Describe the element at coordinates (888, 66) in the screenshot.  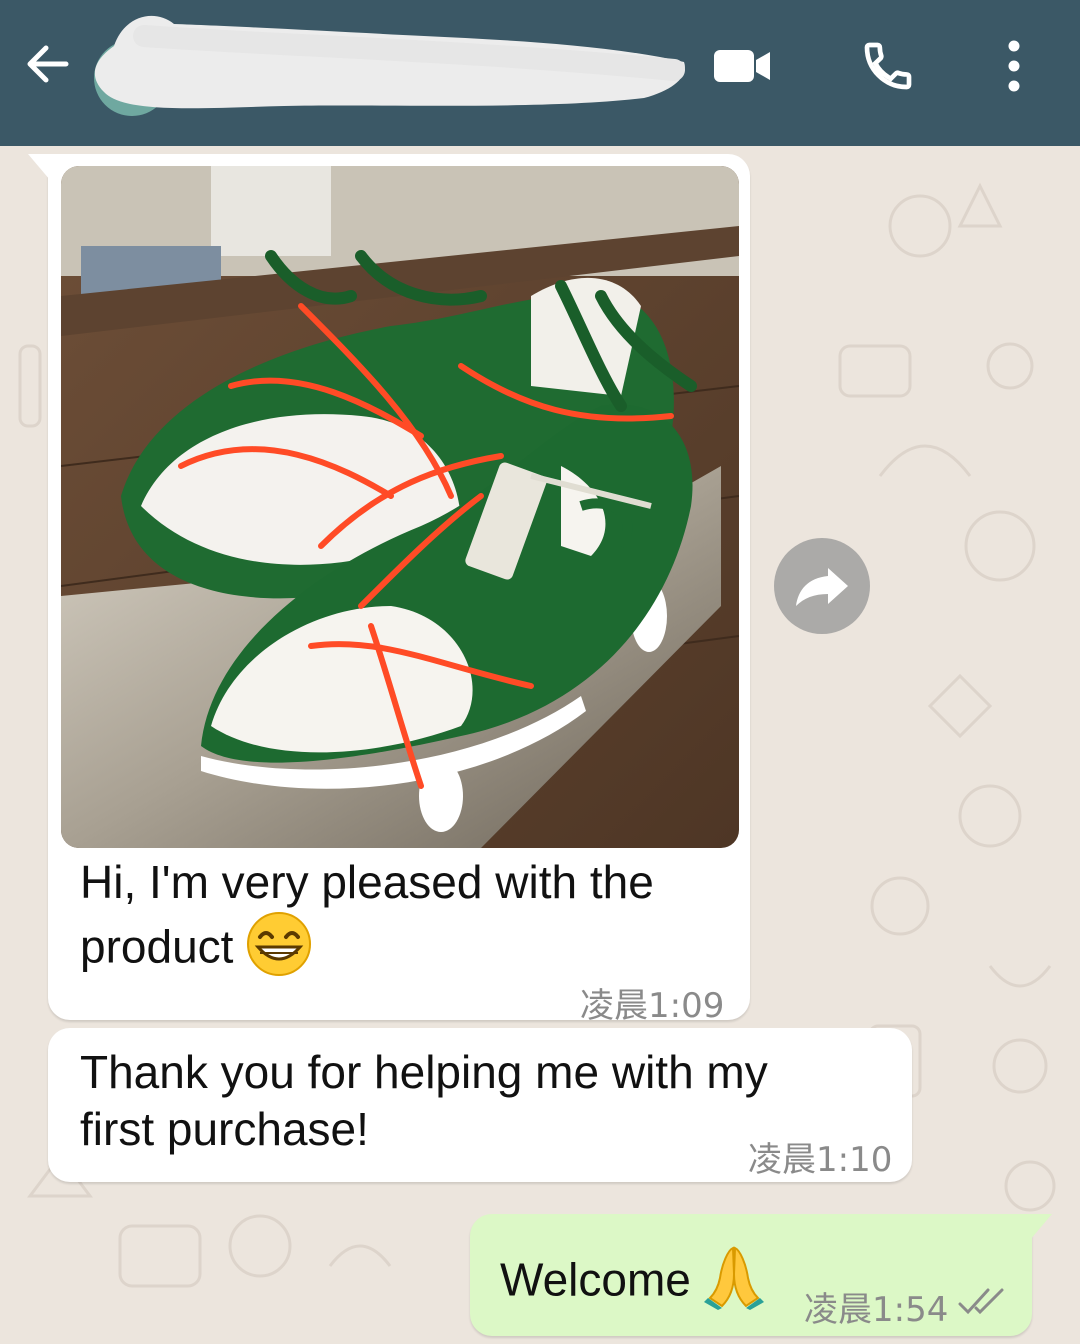
I see `phone-call-icon` at that location.